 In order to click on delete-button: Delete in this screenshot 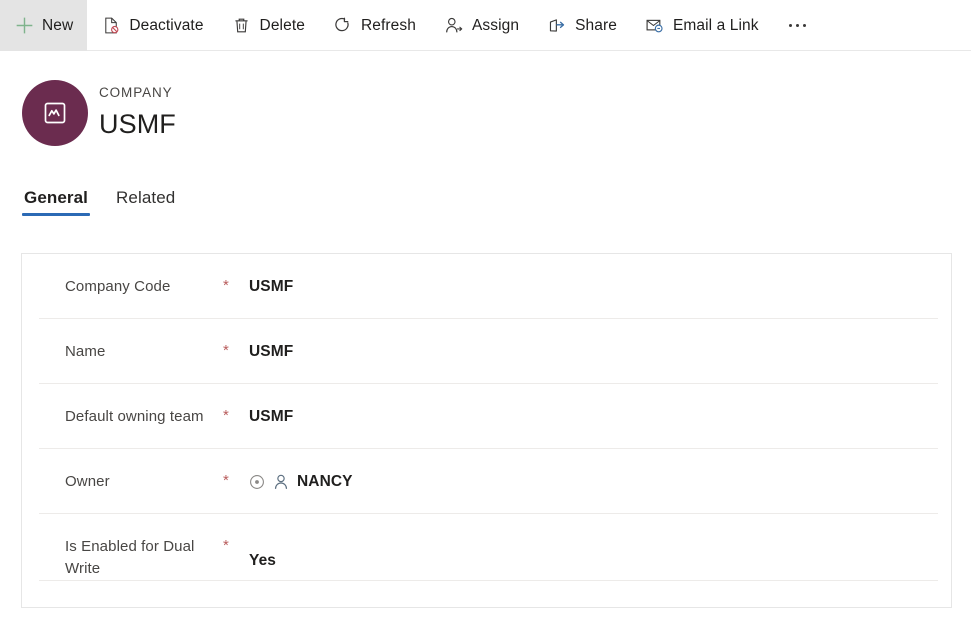, I will do `click(268, 25)`.